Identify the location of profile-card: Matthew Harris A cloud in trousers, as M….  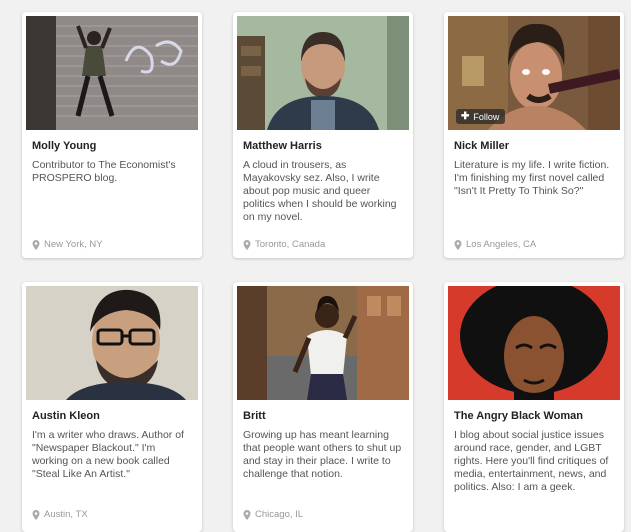
(323, 135).